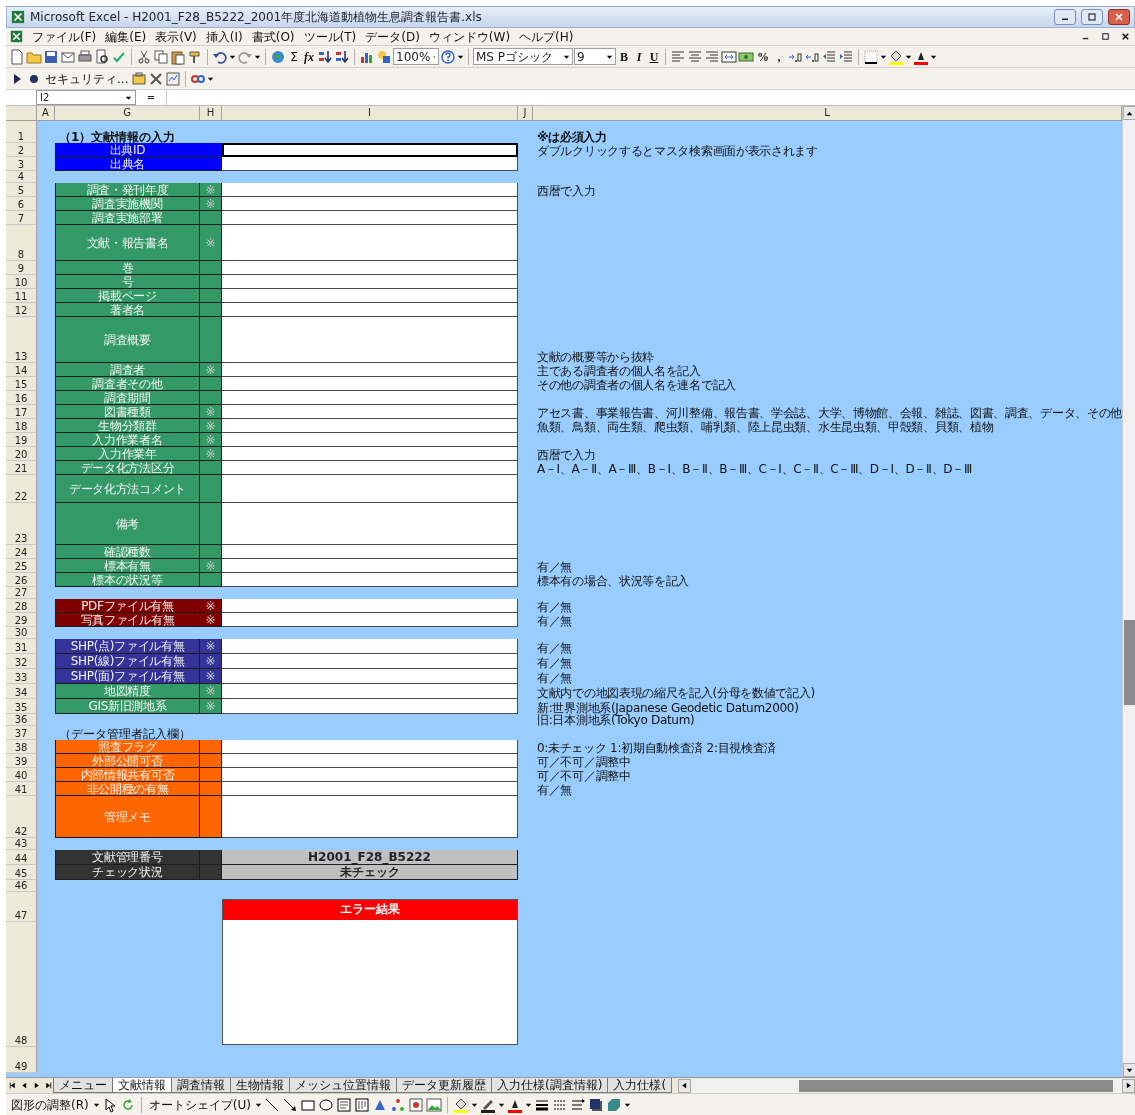  I want to click on font-size-field: 9, so click(595, 56).